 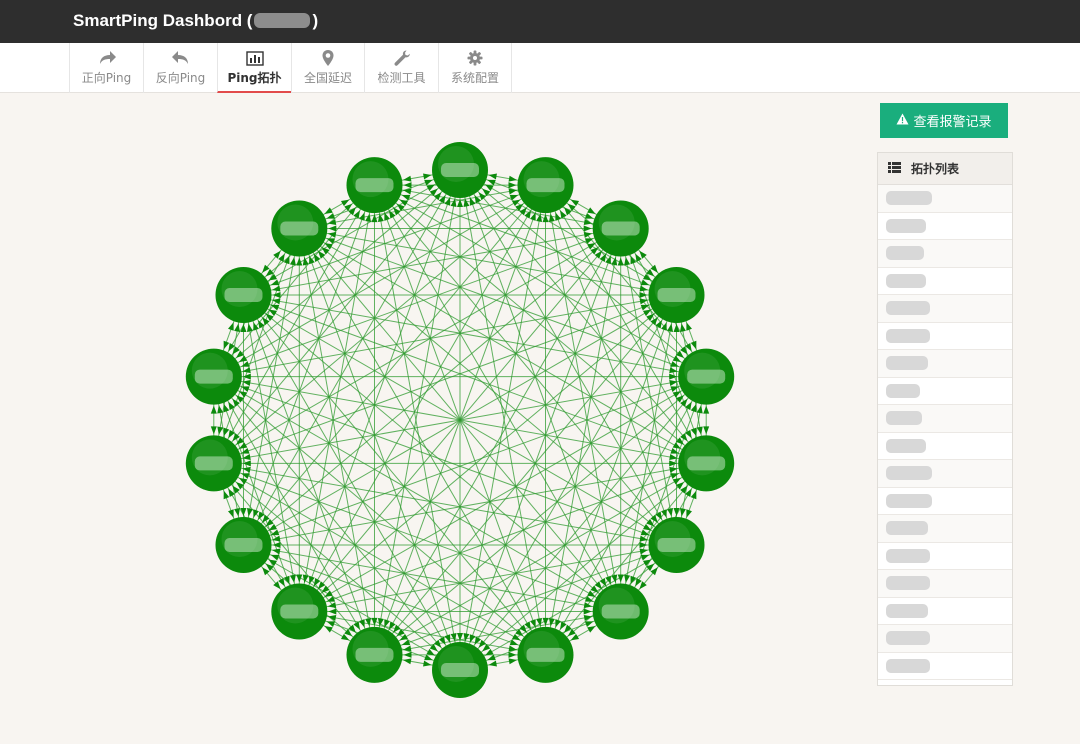 I want to click on tab-ping-topology: Ping拓扑, so click(x=254, y=68).